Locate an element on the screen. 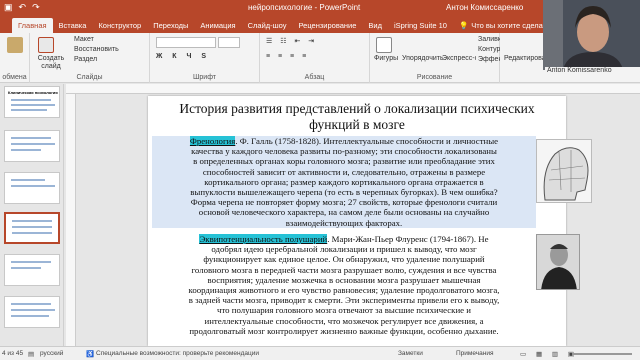  shape-fill-button: Заливка фигуры is located at coordinates (489, 39).